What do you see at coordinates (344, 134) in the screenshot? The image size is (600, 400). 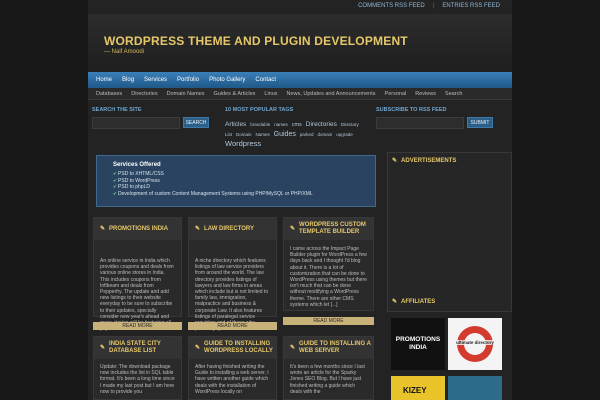 I see `tag: upgrade` at bounding box center [344, 134].